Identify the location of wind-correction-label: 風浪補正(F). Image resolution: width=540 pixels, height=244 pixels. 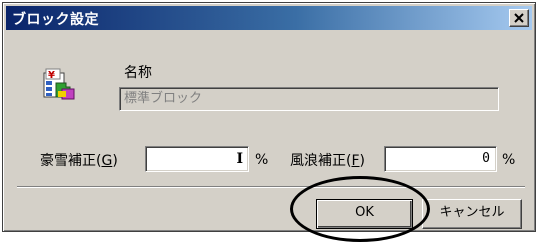
(327, 161).